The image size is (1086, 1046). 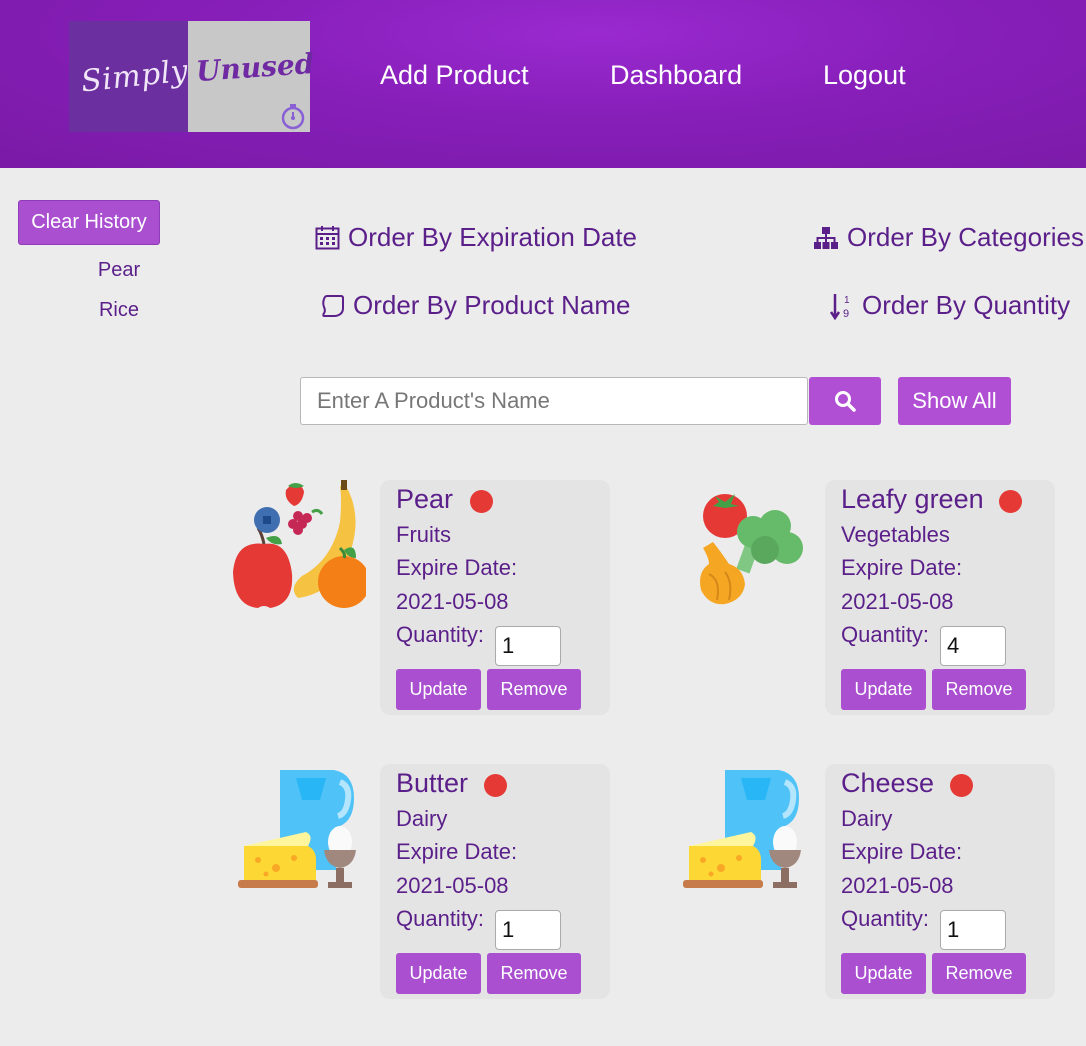 I want to click on svg-text: 1, so click(x=847, y=300).